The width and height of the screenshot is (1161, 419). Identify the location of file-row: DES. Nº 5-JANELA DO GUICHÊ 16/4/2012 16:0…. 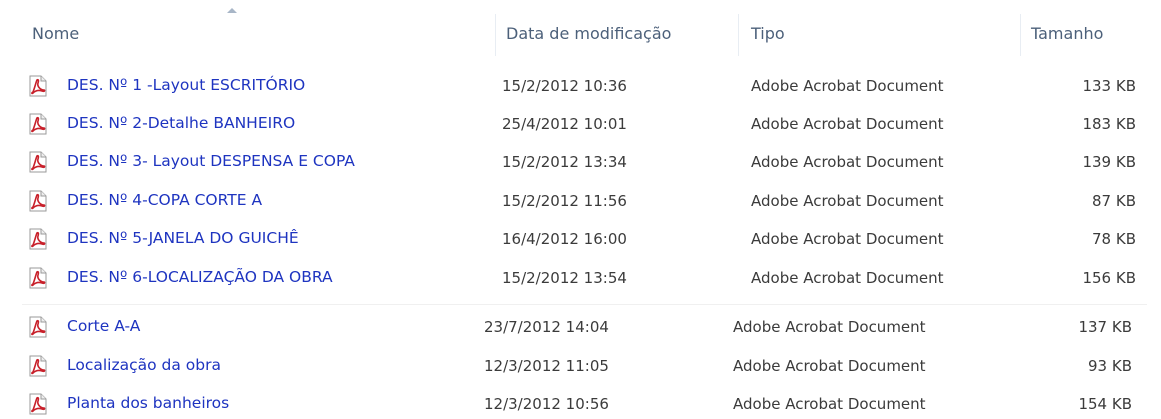
(580, 239).